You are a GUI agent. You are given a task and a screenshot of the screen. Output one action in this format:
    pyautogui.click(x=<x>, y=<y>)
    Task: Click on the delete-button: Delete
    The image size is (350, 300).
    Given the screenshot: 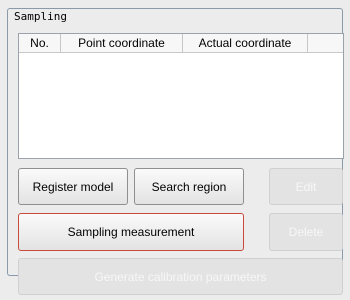 What is the action you would take?
    pyautogui.click(x=306, y=232)
    